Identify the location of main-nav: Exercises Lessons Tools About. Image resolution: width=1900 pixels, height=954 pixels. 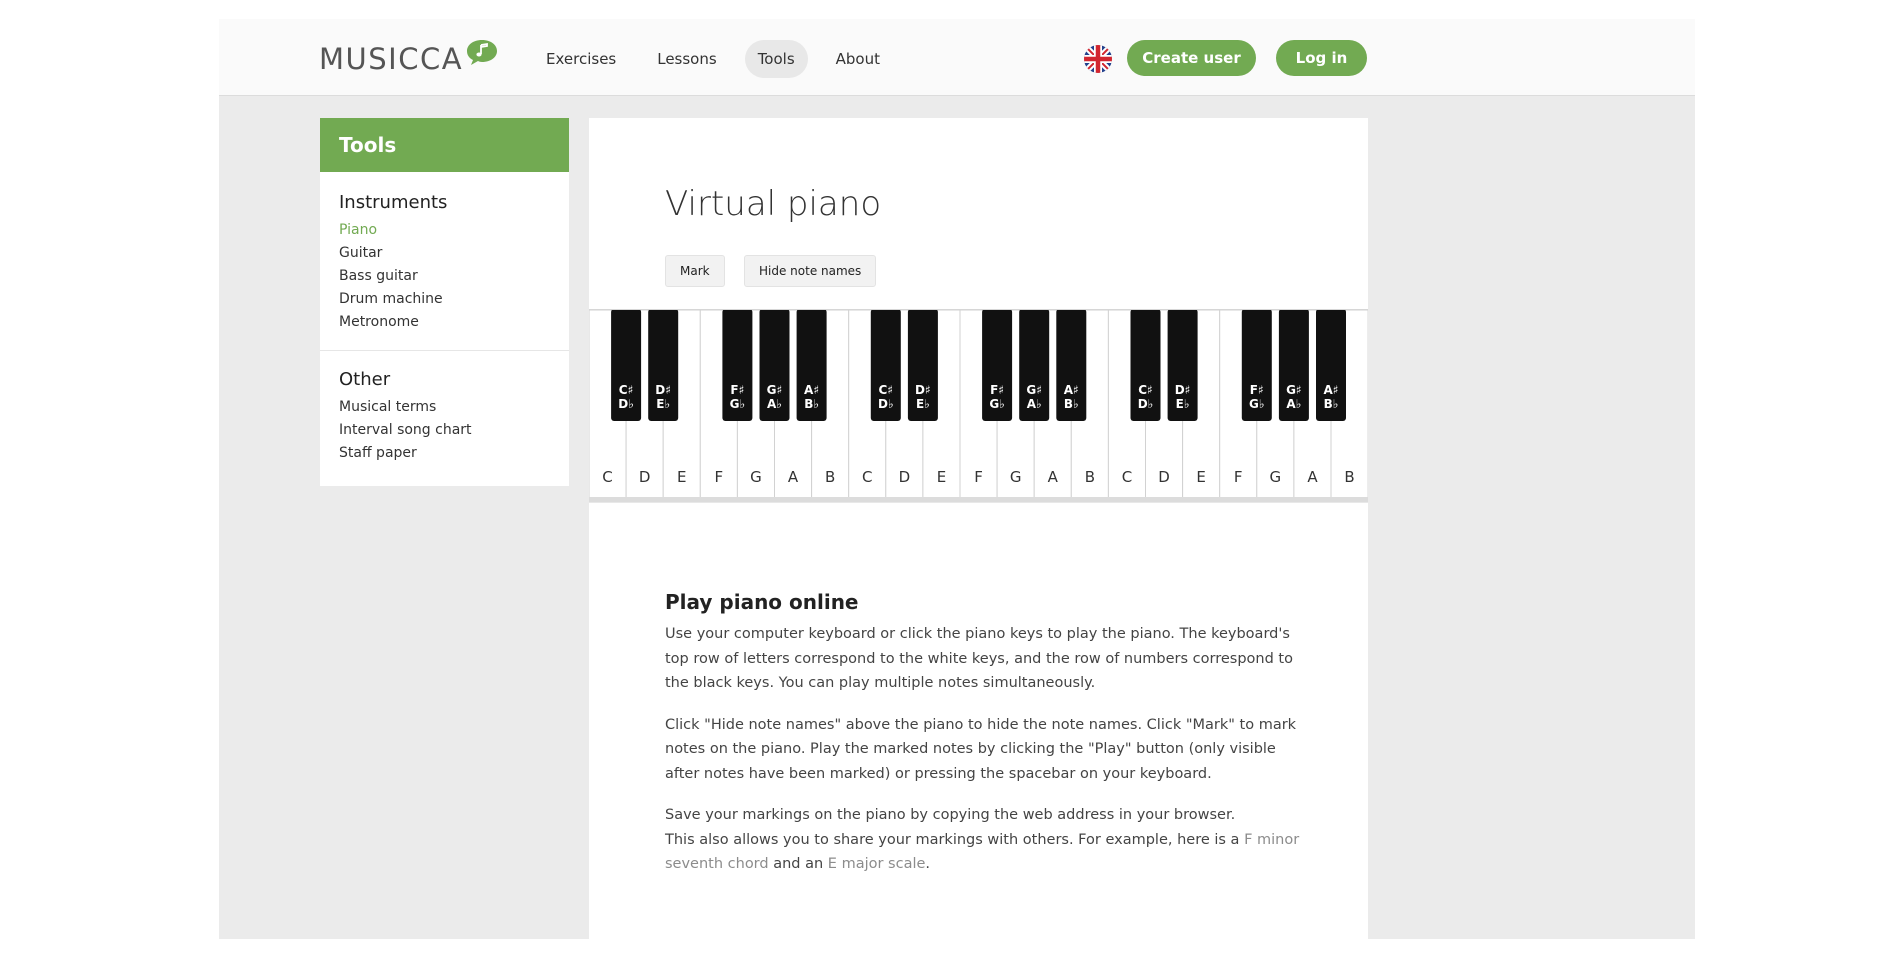
(720, 59).